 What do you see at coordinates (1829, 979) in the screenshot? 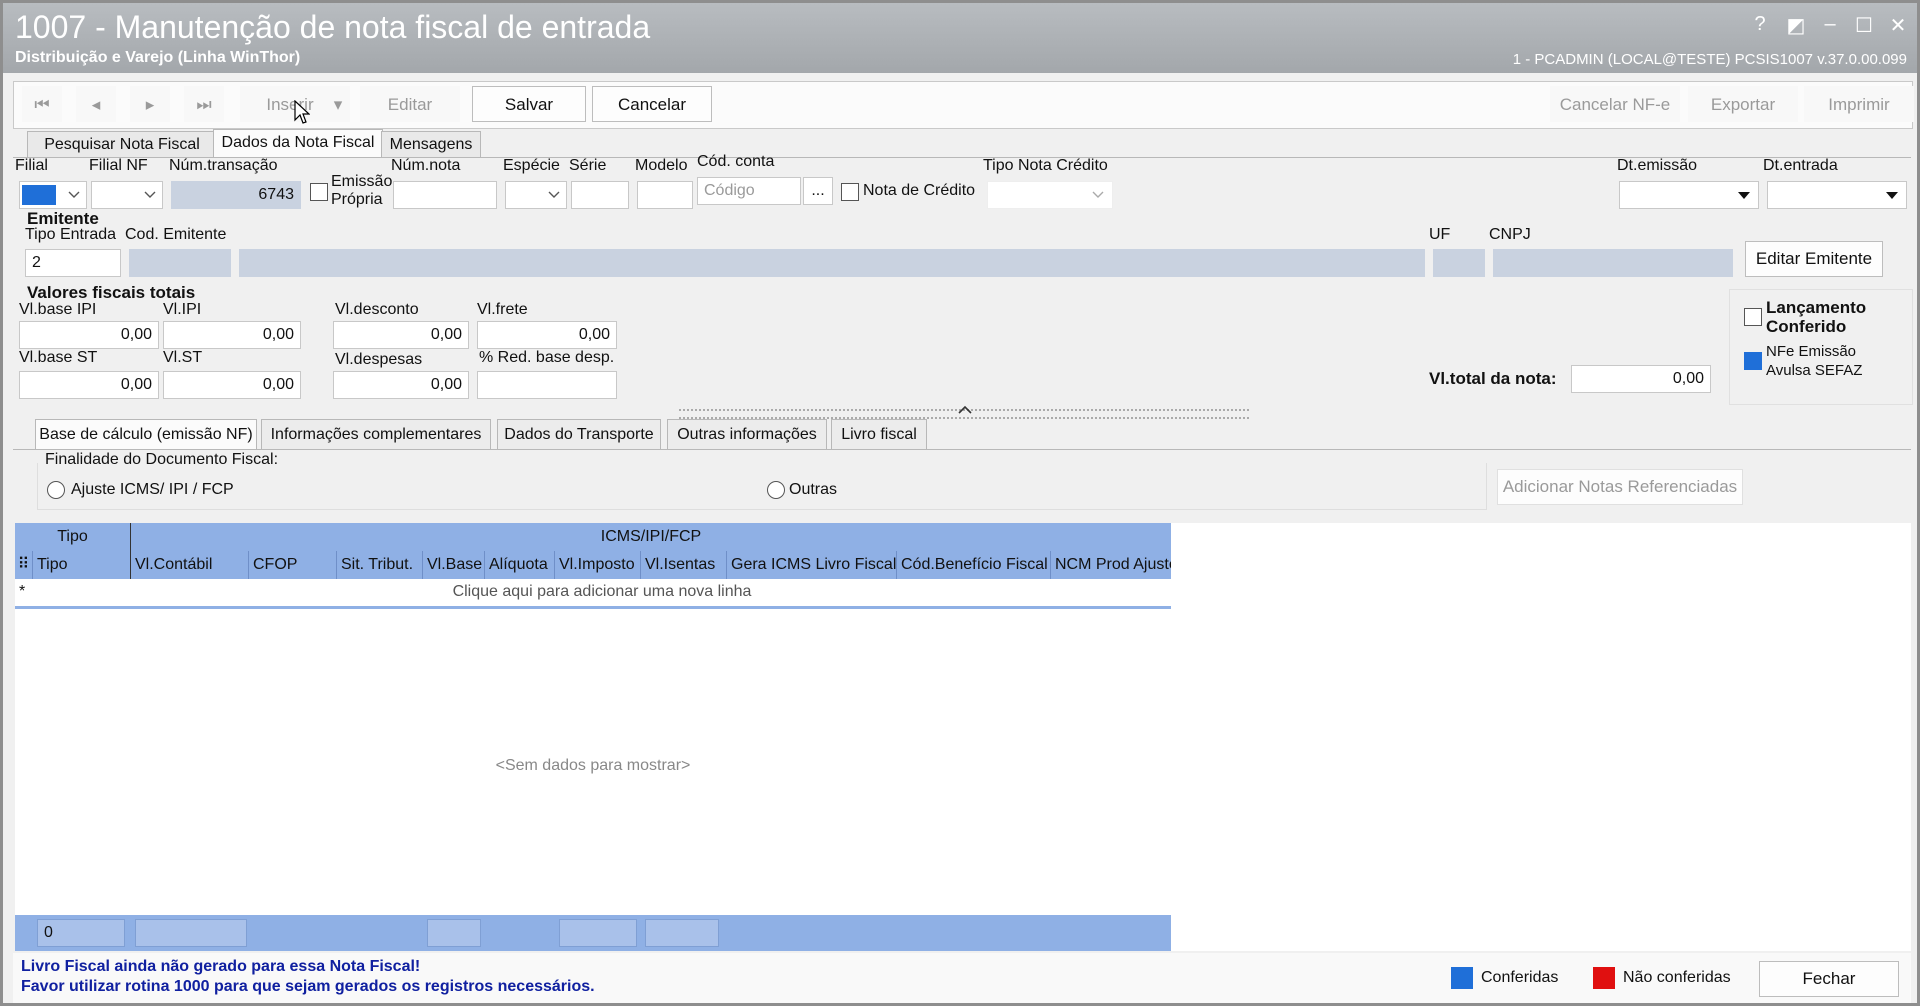
I see `fechar-button: Fechar` at bounding box center [1829, 979].